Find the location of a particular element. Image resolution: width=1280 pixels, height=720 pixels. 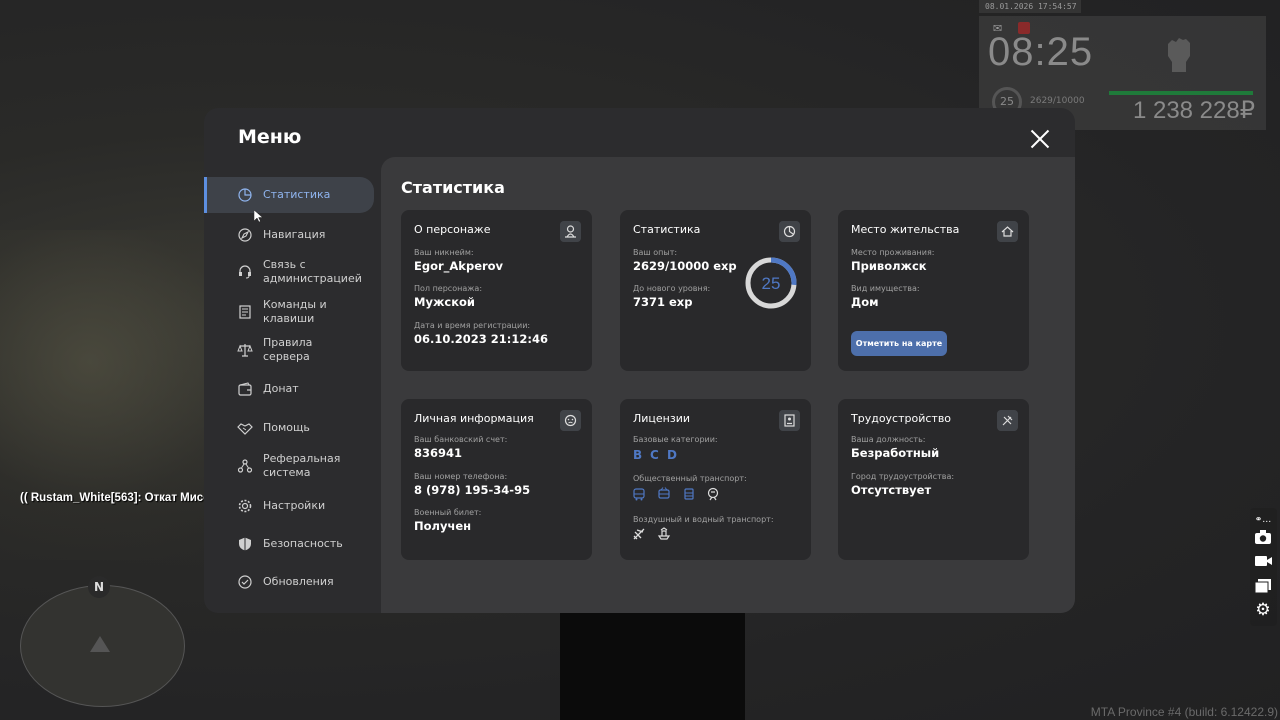

wallet-icon is located at coordinates (245, 389).